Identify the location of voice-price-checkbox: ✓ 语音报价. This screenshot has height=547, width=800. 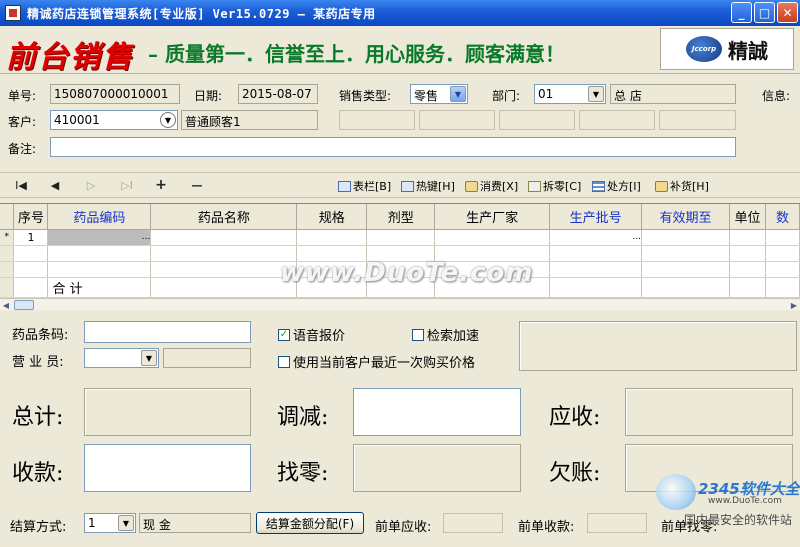
(311, 334).